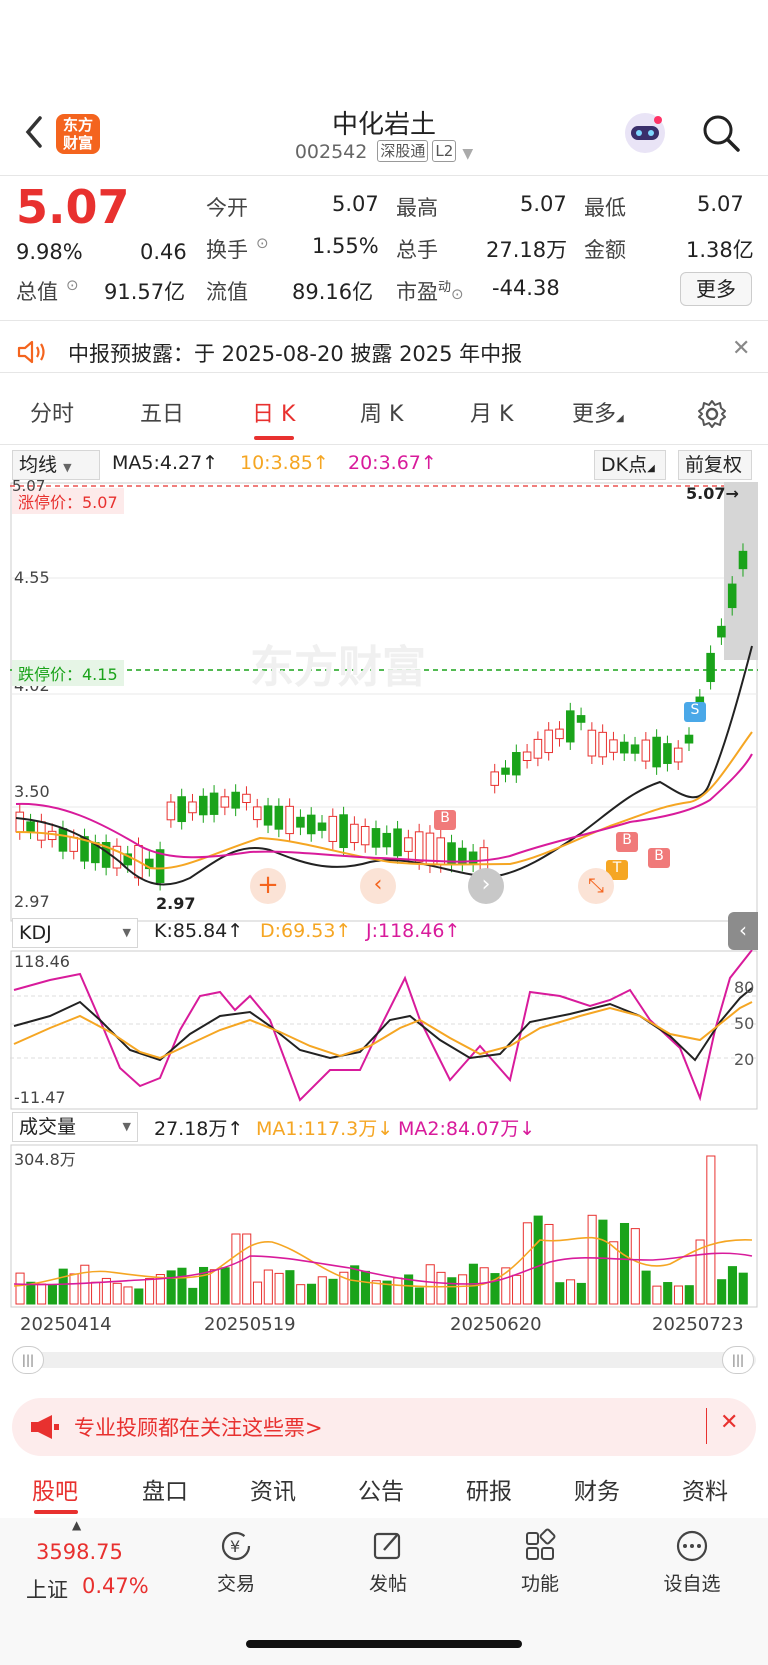 This screenshot has height=1665, width=768. I want to click on tab-finance: 财务, so click(597, 1489).